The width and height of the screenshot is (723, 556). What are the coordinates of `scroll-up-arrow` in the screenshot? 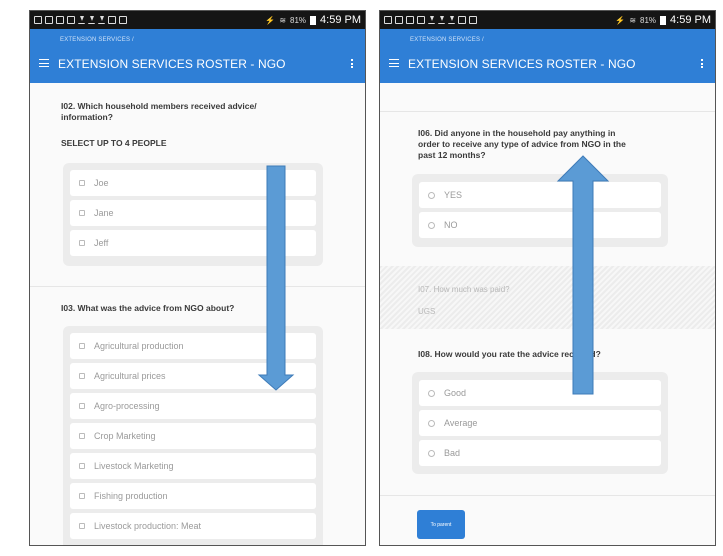 It's located at (583, 275).